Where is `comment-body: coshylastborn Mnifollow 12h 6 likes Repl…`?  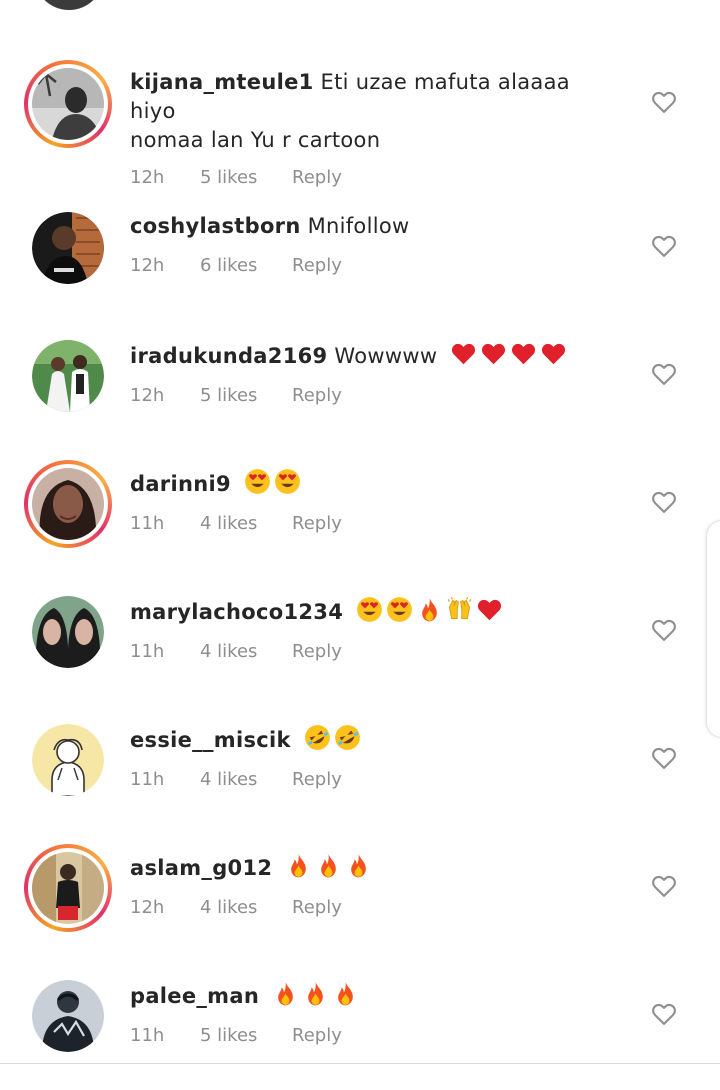
comment-body: coshylastborn Mnifollow 12h 6 likes Repl… is located at coordinates (365, 244).